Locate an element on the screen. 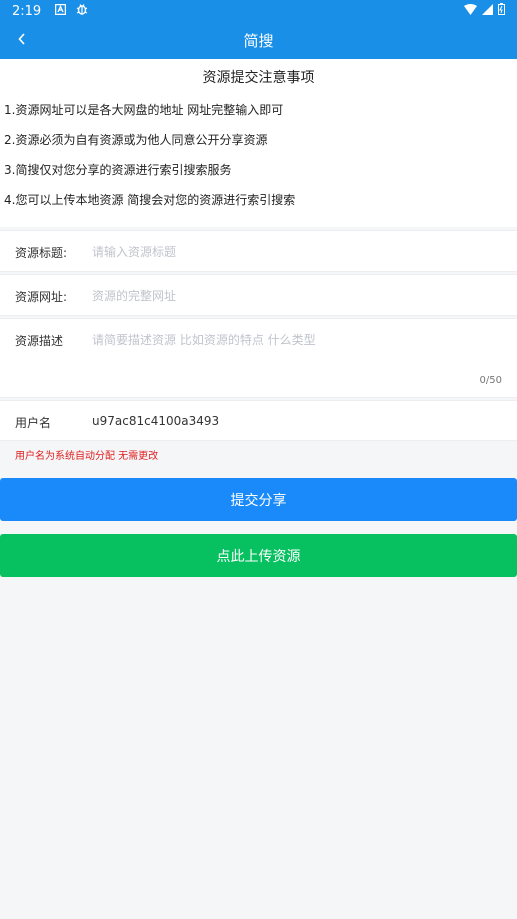  battery-icon is located at coordinates (501, 11).